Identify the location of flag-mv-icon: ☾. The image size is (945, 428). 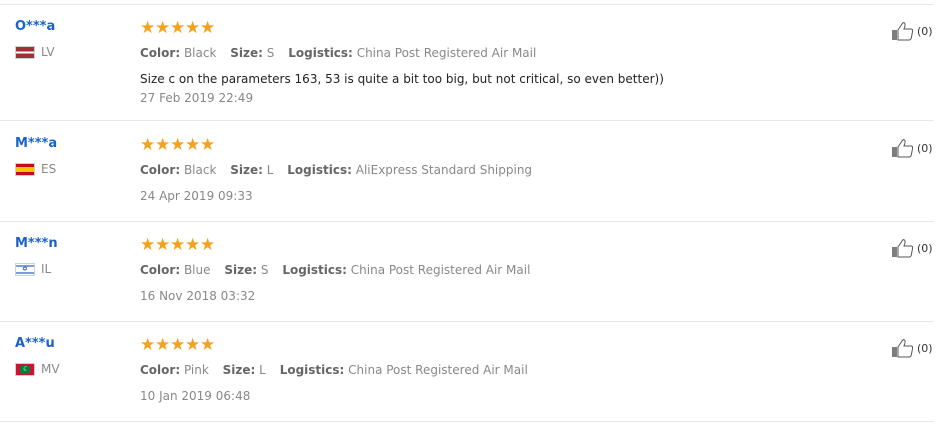
(25, 369).